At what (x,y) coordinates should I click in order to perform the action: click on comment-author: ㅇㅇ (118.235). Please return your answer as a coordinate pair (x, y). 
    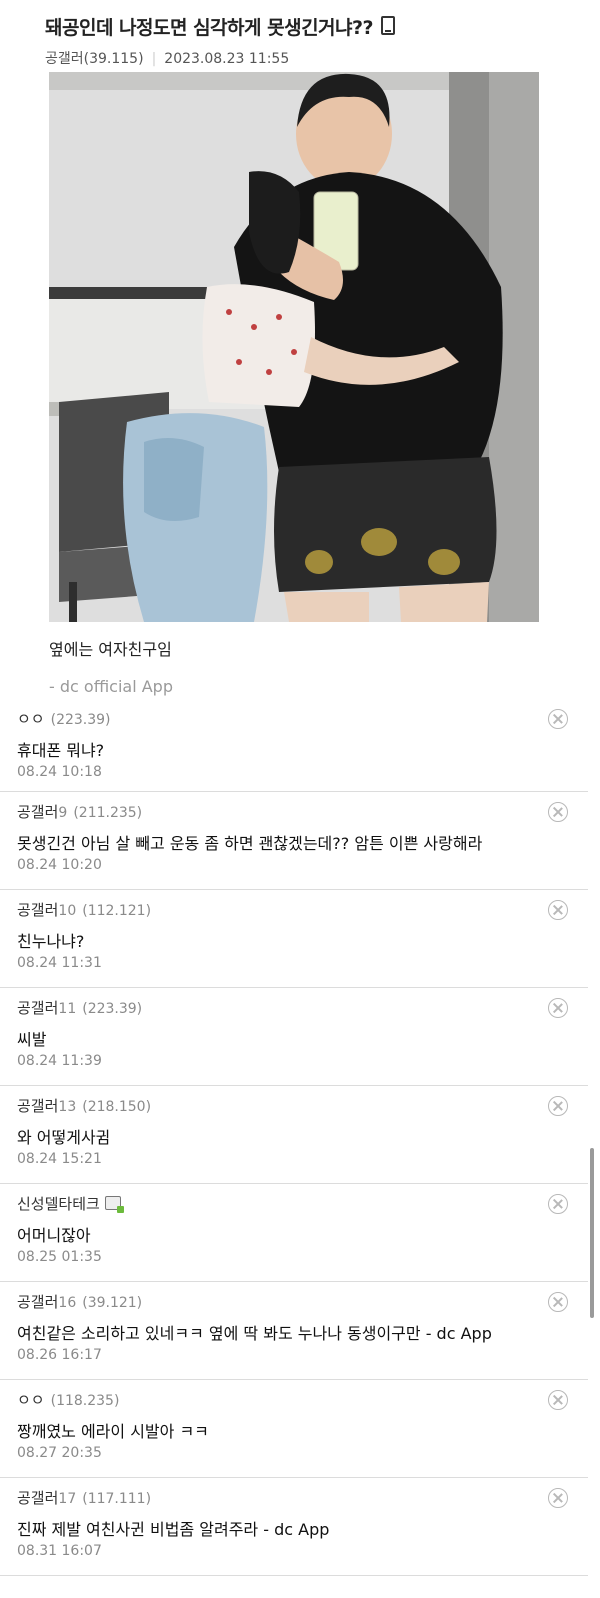
    Looking at the image, I should click on (68, 1399).